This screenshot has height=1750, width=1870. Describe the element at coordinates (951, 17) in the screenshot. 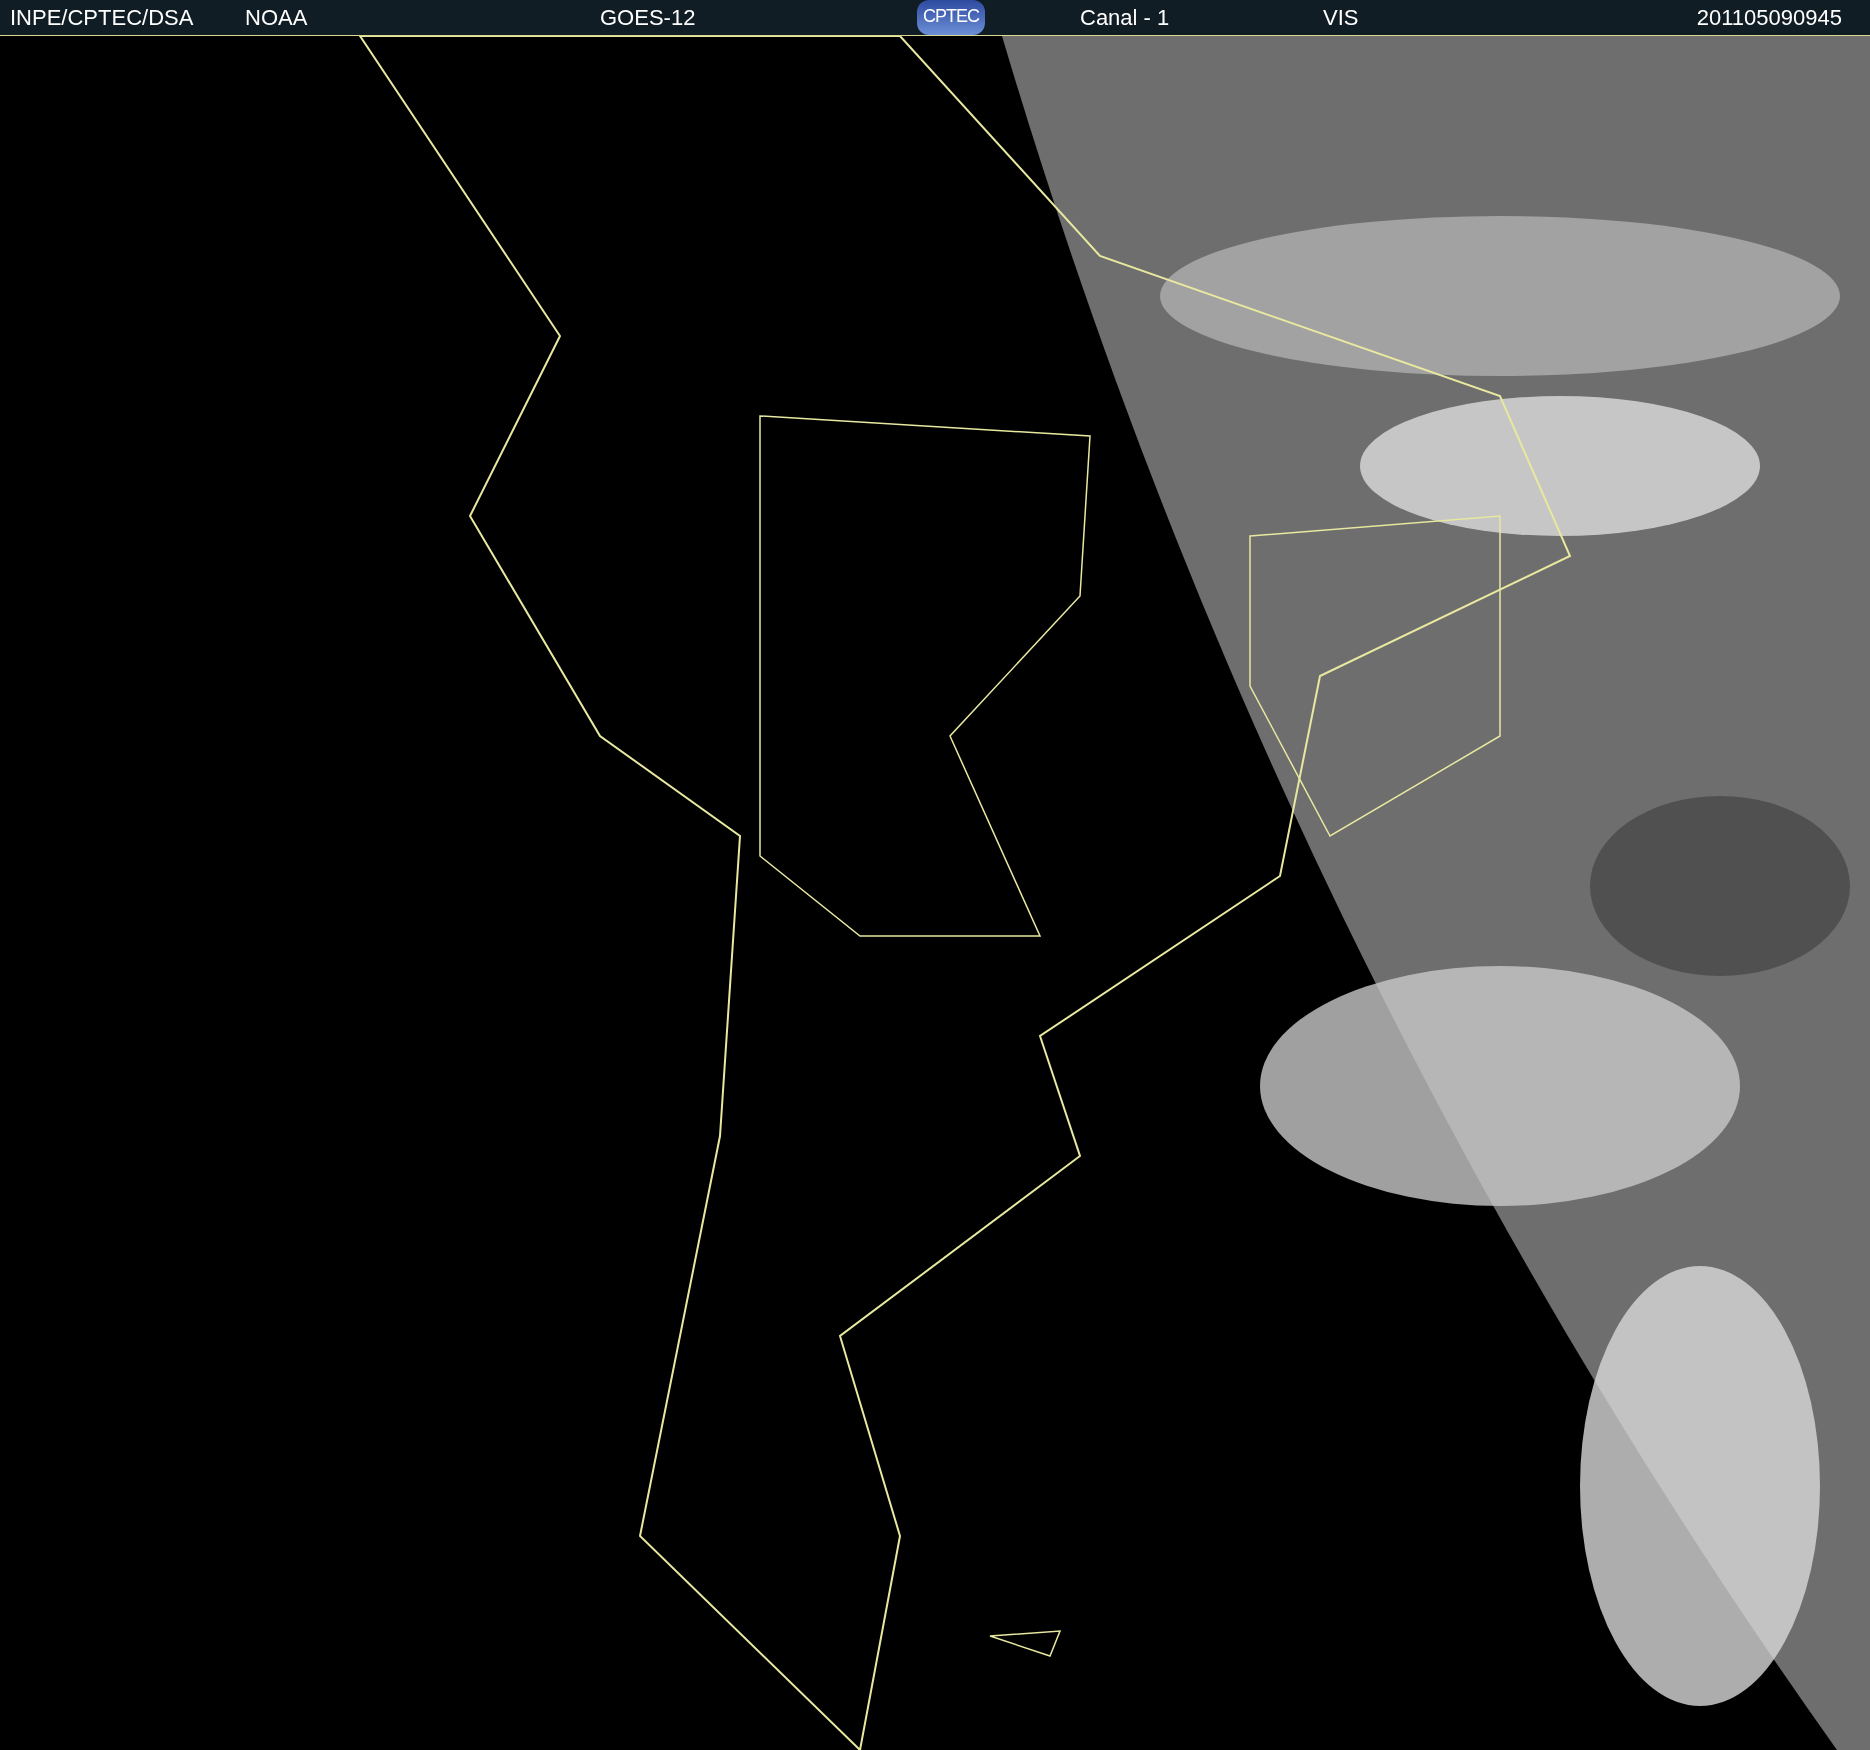

I see `logo: CPTEC` at that location.